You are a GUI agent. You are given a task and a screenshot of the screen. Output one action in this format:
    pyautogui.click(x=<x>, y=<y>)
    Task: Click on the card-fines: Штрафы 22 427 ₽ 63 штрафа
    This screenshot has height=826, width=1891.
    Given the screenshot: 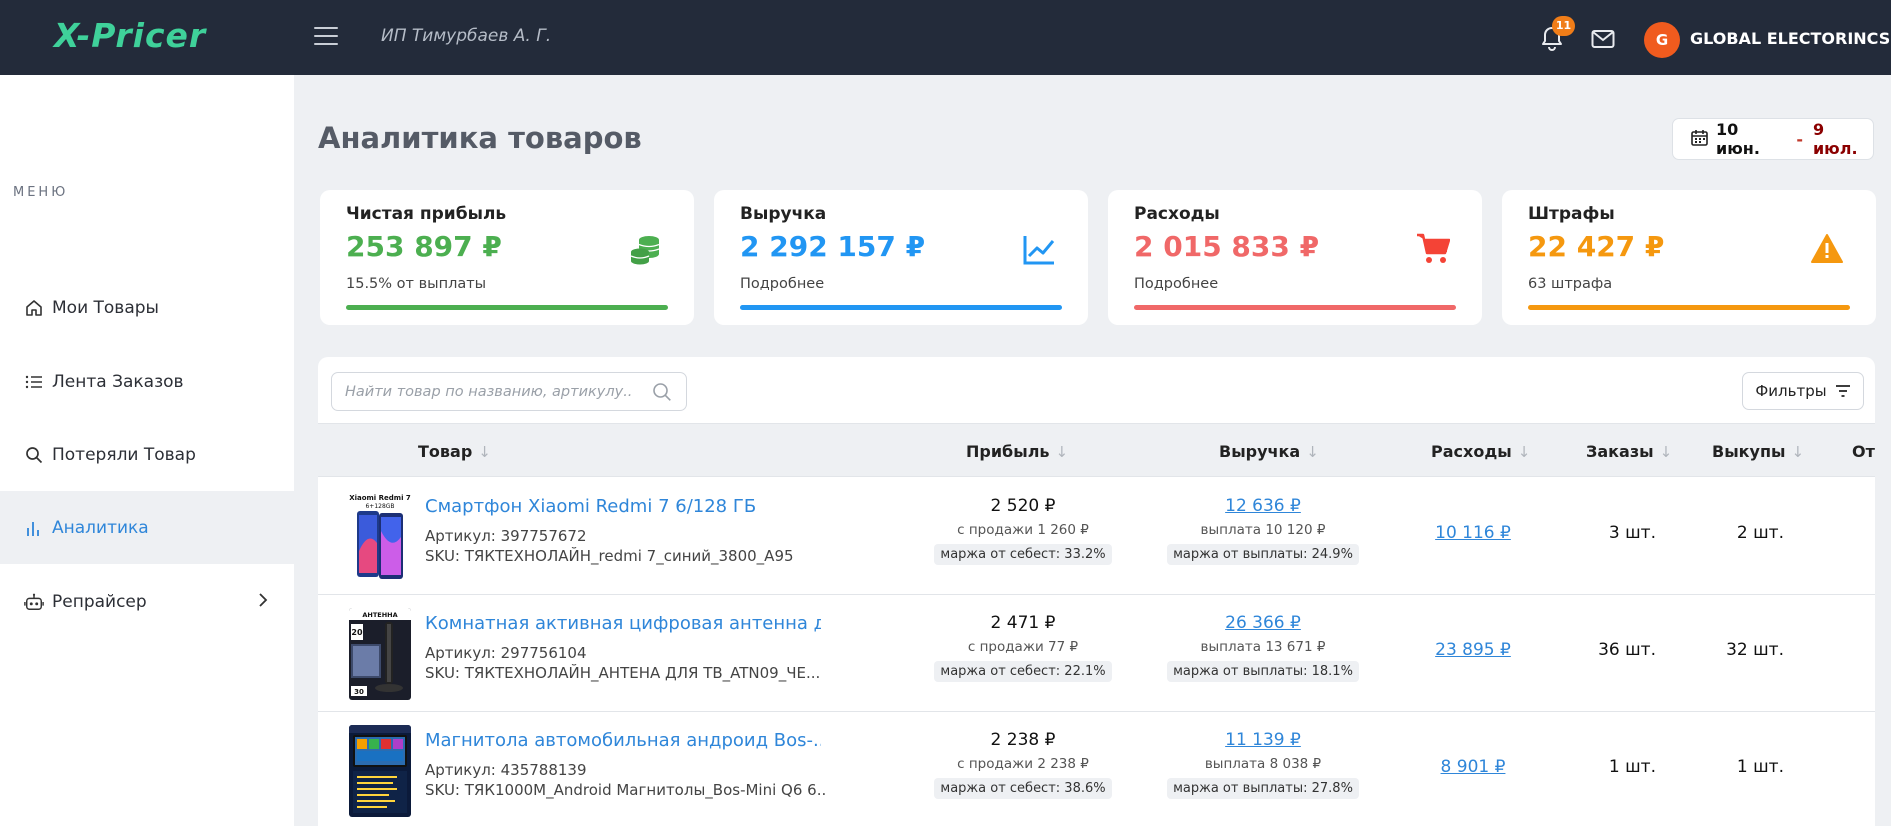 What is the action you would take?
    pyautogui.click(x=1689, y=257)
    